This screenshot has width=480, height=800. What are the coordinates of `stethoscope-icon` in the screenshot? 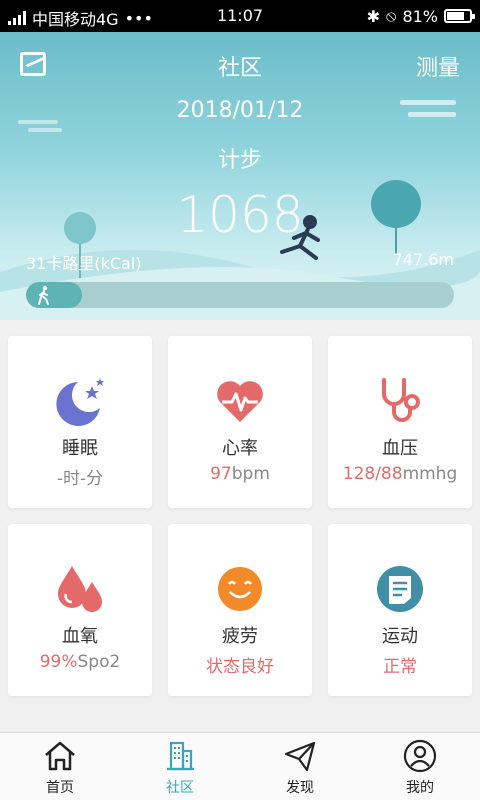 It's located at (401, 400).